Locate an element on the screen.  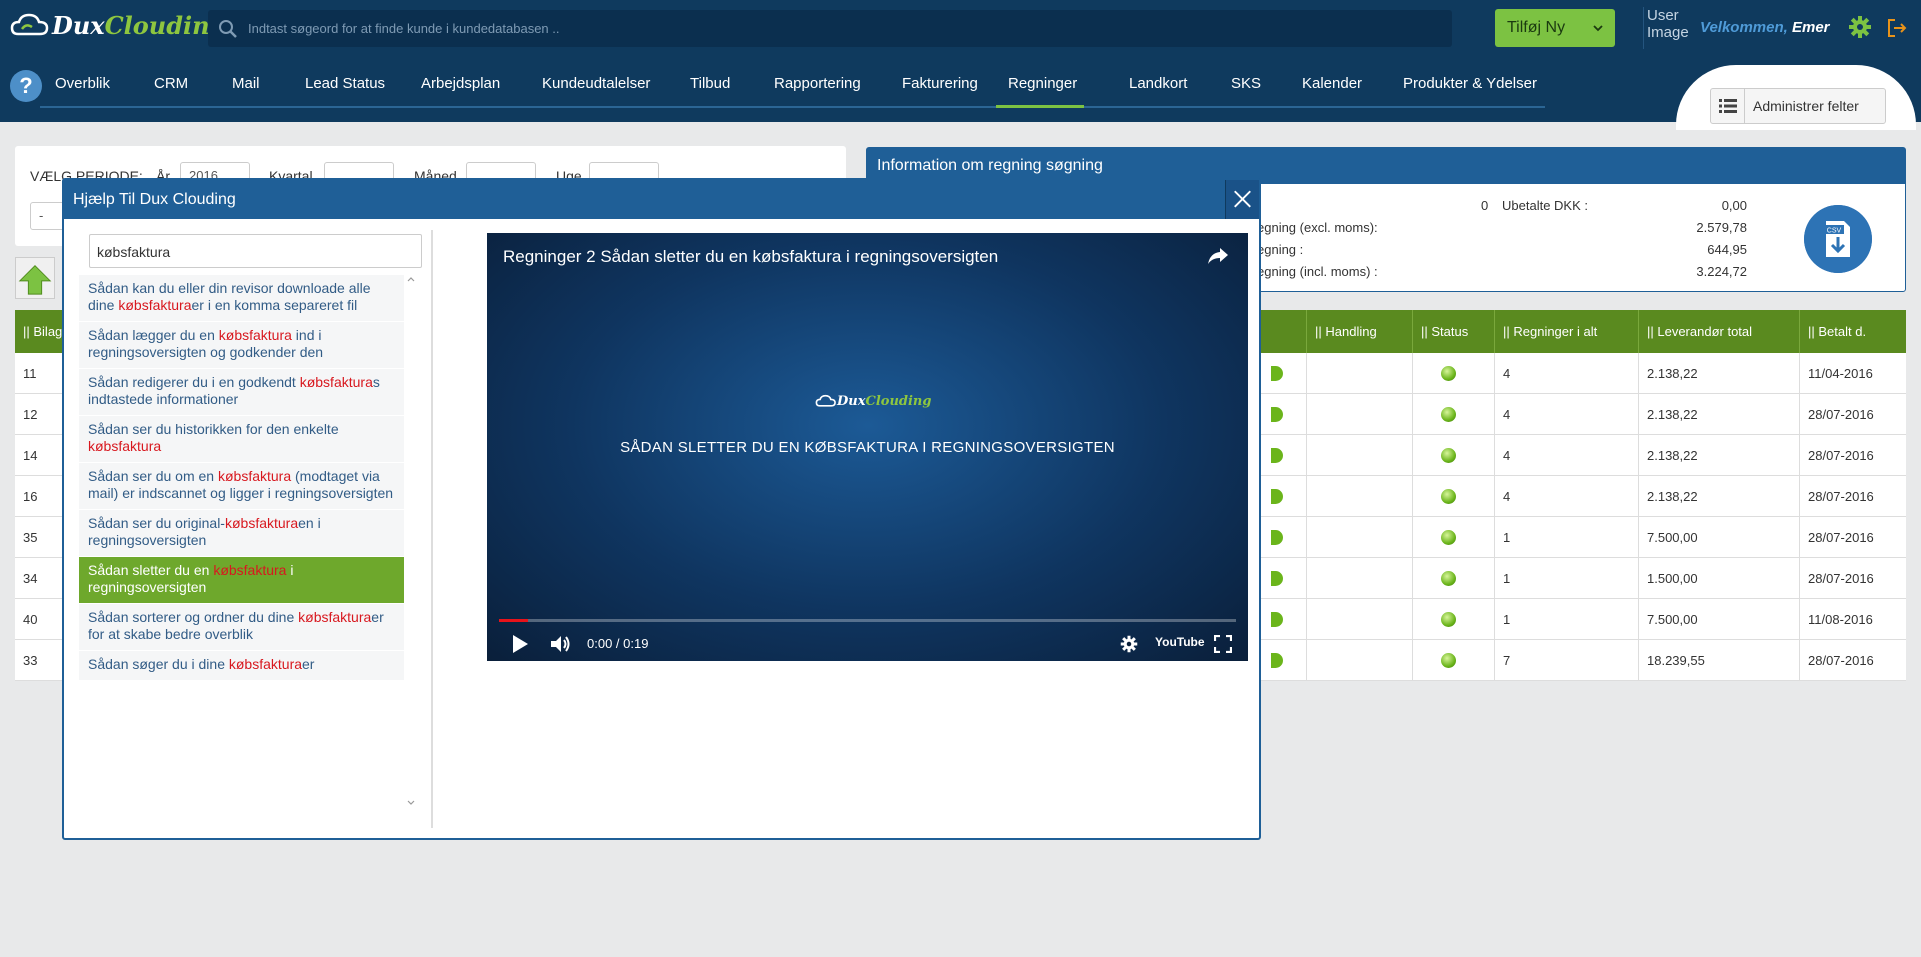
share-icon is located at coordinates (1218, 256).